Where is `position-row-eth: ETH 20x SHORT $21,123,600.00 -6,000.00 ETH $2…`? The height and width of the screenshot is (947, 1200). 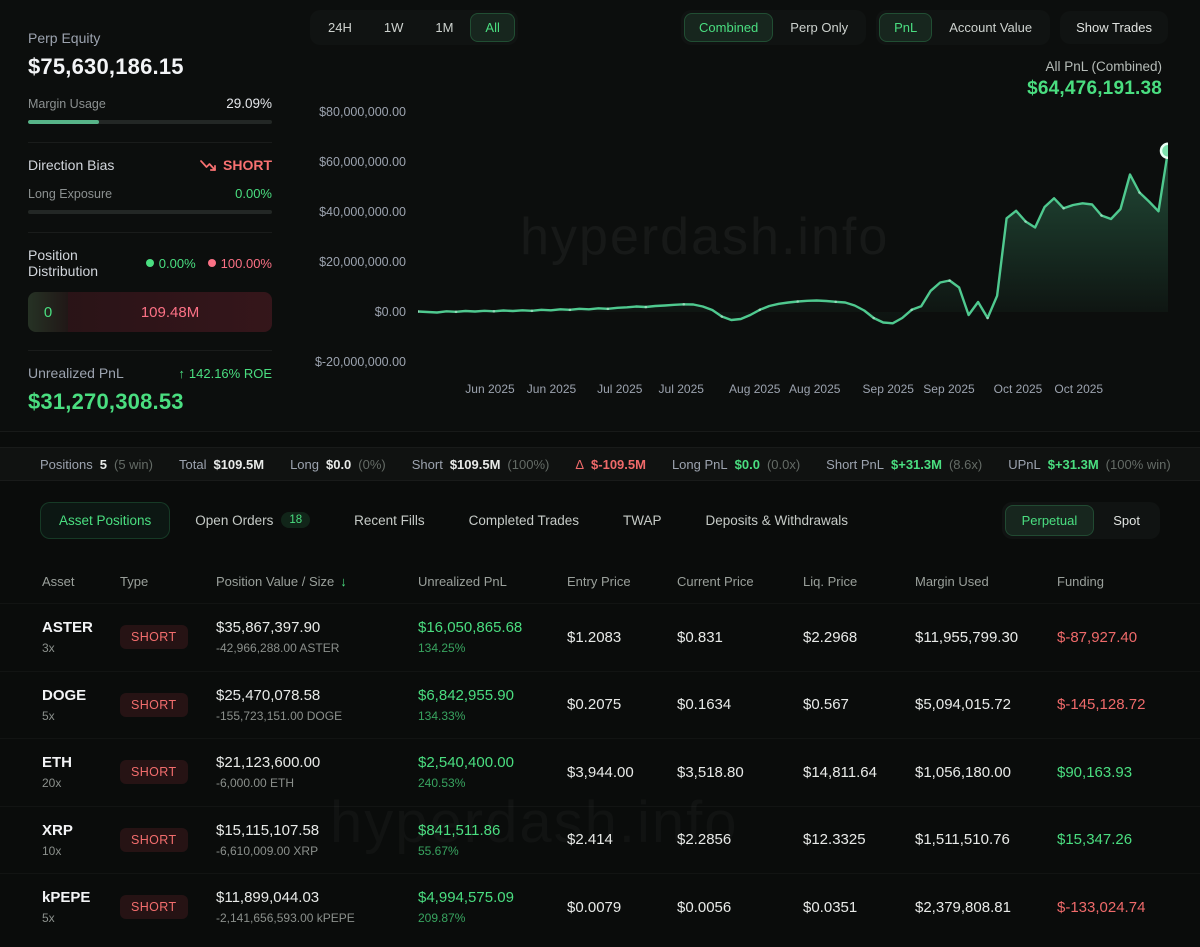 position-row-eth: ETH 20x SHORT $21,123,600.00 -6,000.00 ETH $2… is located at coordinates (600, 772).